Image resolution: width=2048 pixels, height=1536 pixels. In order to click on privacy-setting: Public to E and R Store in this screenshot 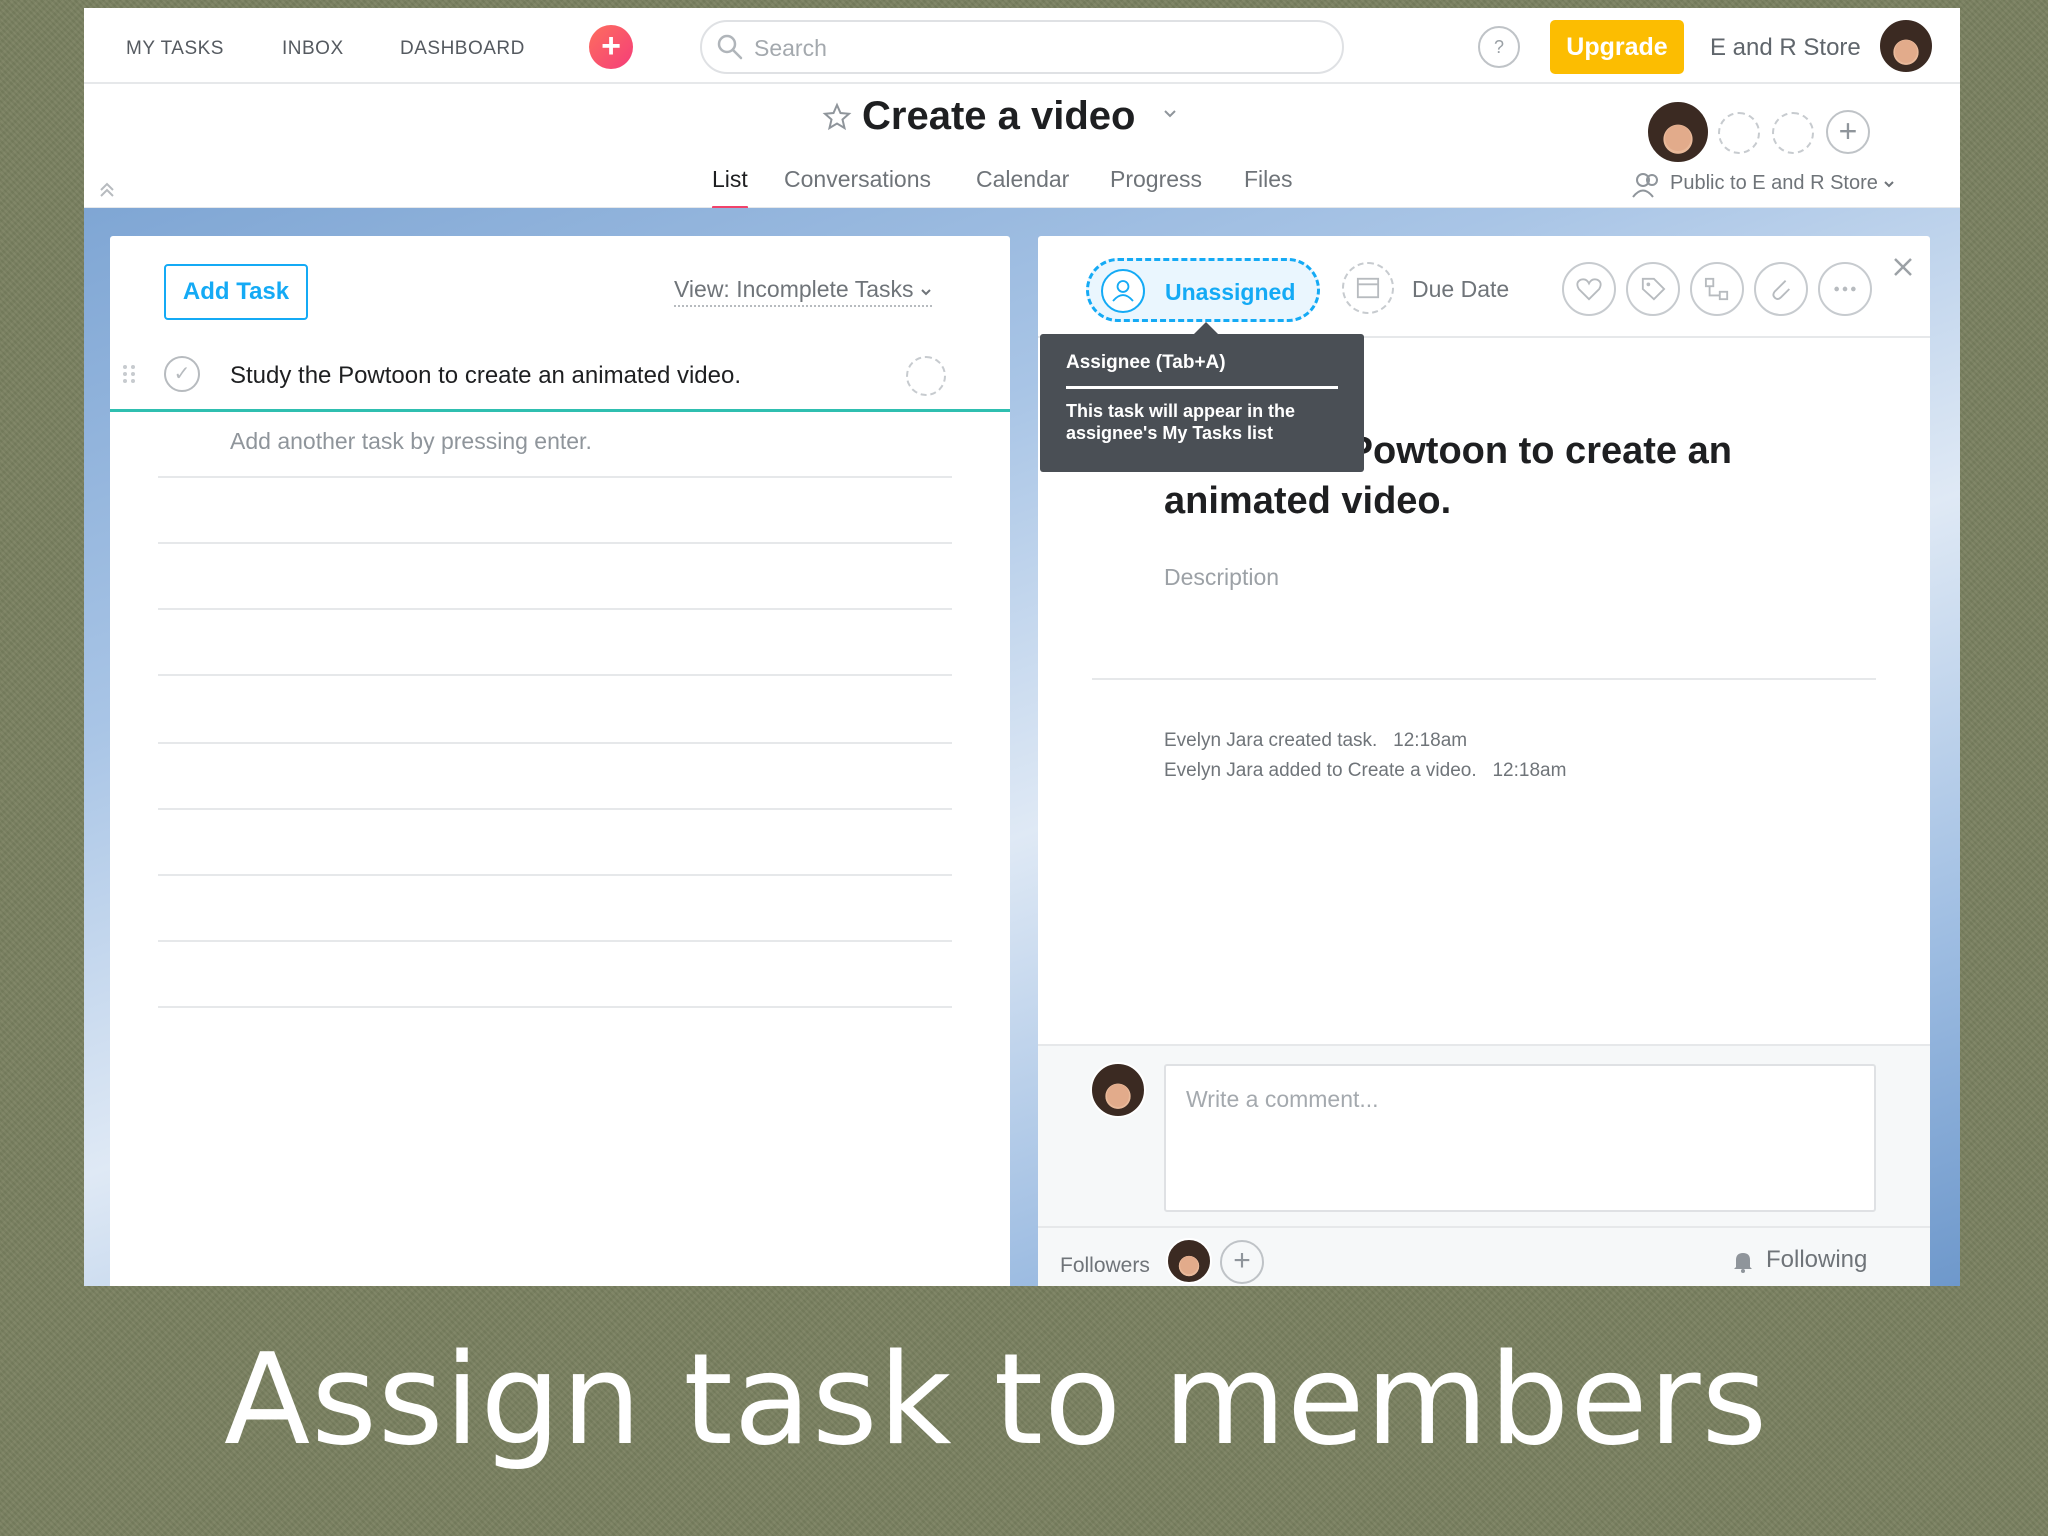, I will do `click(1782, 183)`.